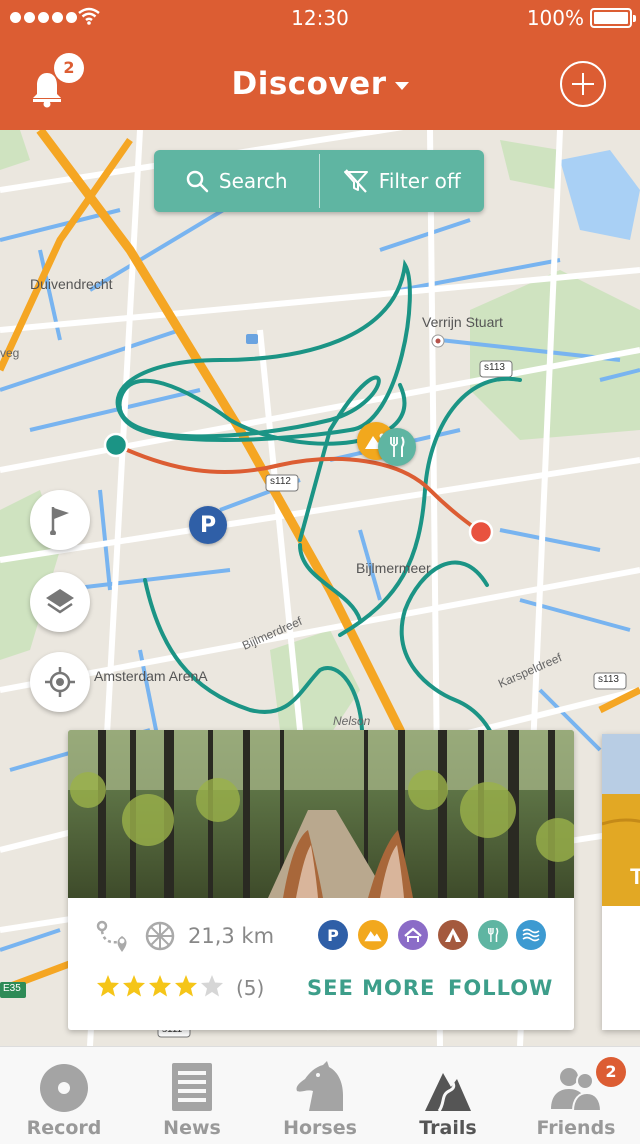 The image size is (640, 1144). I want to click on tab-trails-label: Trails, so click(448, 1128).